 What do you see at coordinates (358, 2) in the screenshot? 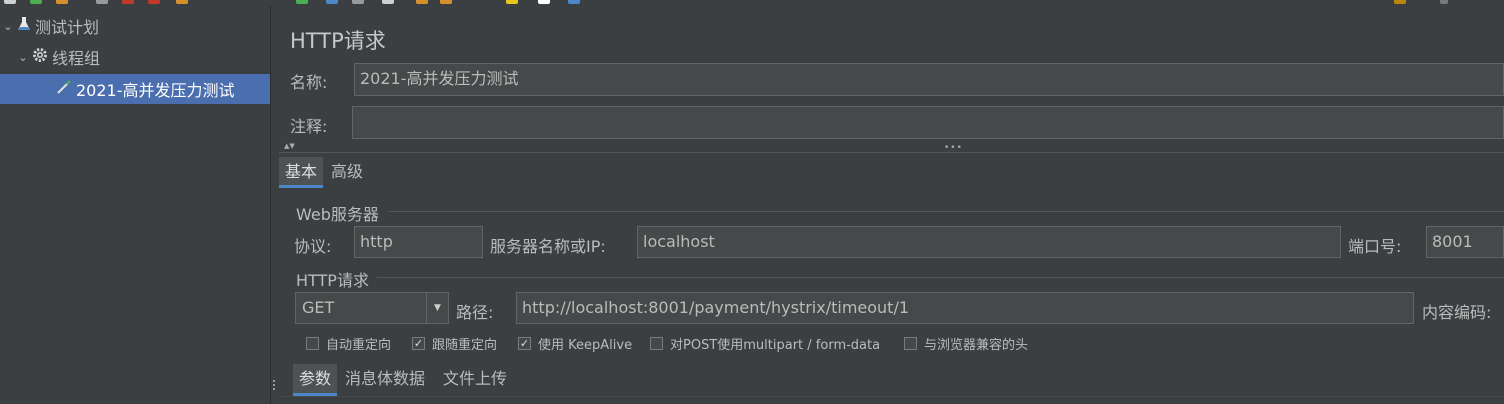
I see `stop-icon` at bounding box center [358, 2].